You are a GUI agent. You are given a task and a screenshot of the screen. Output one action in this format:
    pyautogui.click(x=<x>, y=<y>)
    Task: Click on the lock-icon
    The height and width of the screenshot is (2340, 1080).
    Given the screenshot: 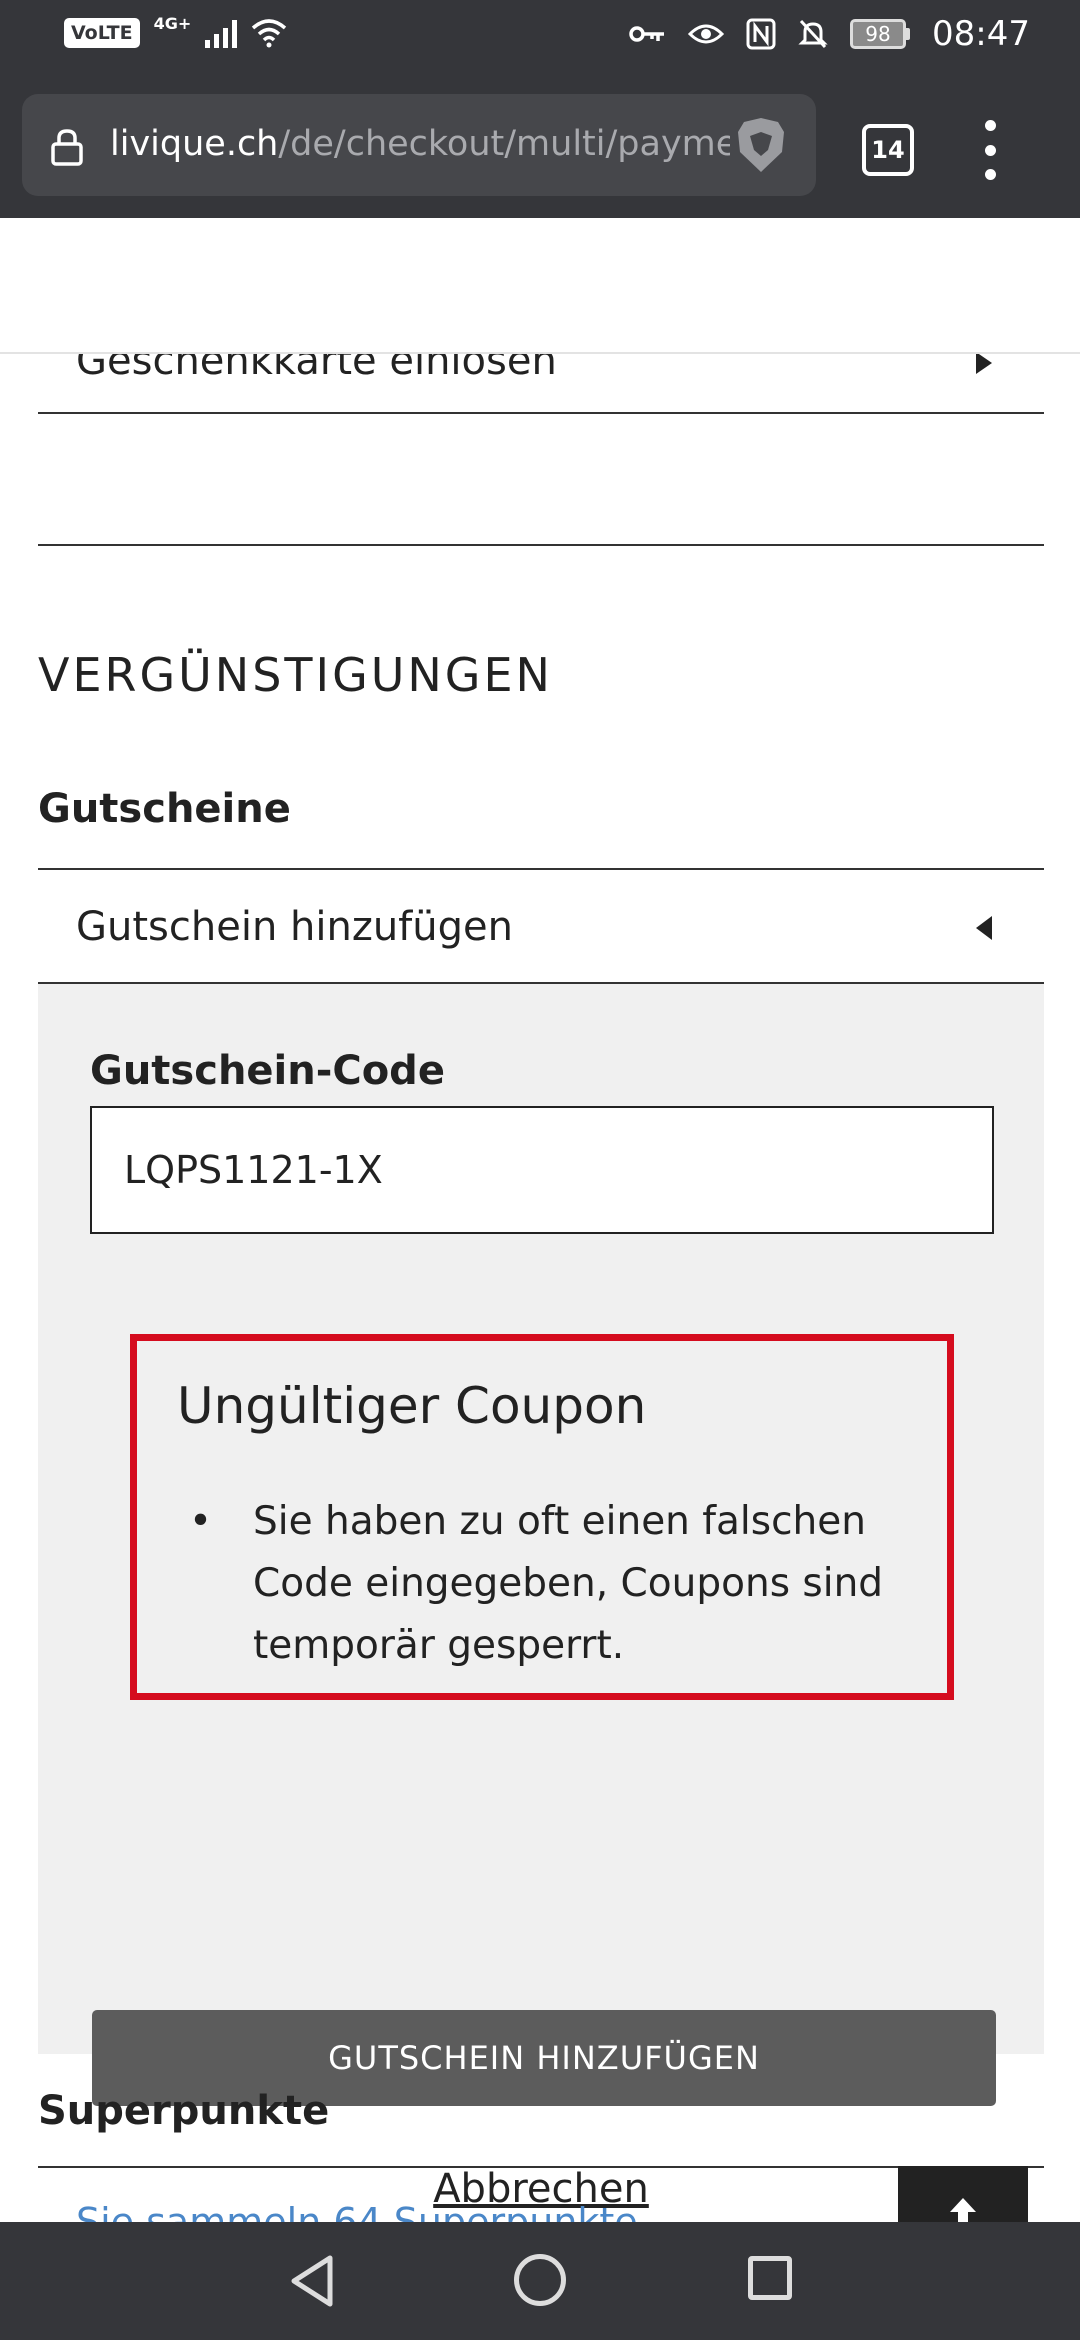 What is the action you would take?
    pyautogui.click(x=67, y=147)
    